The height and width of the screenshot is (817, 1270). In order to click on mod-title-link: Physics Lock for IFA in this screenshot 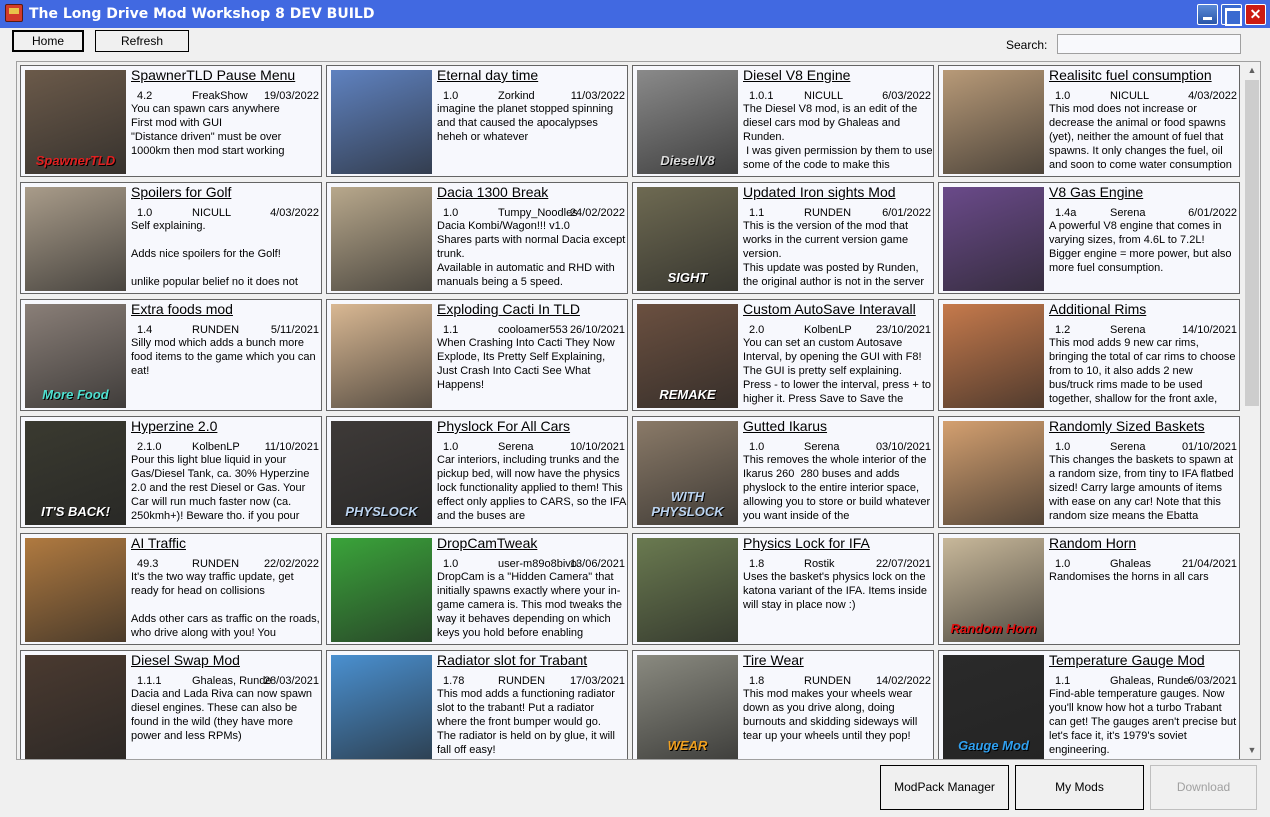, I will do `click(806, 543)`.